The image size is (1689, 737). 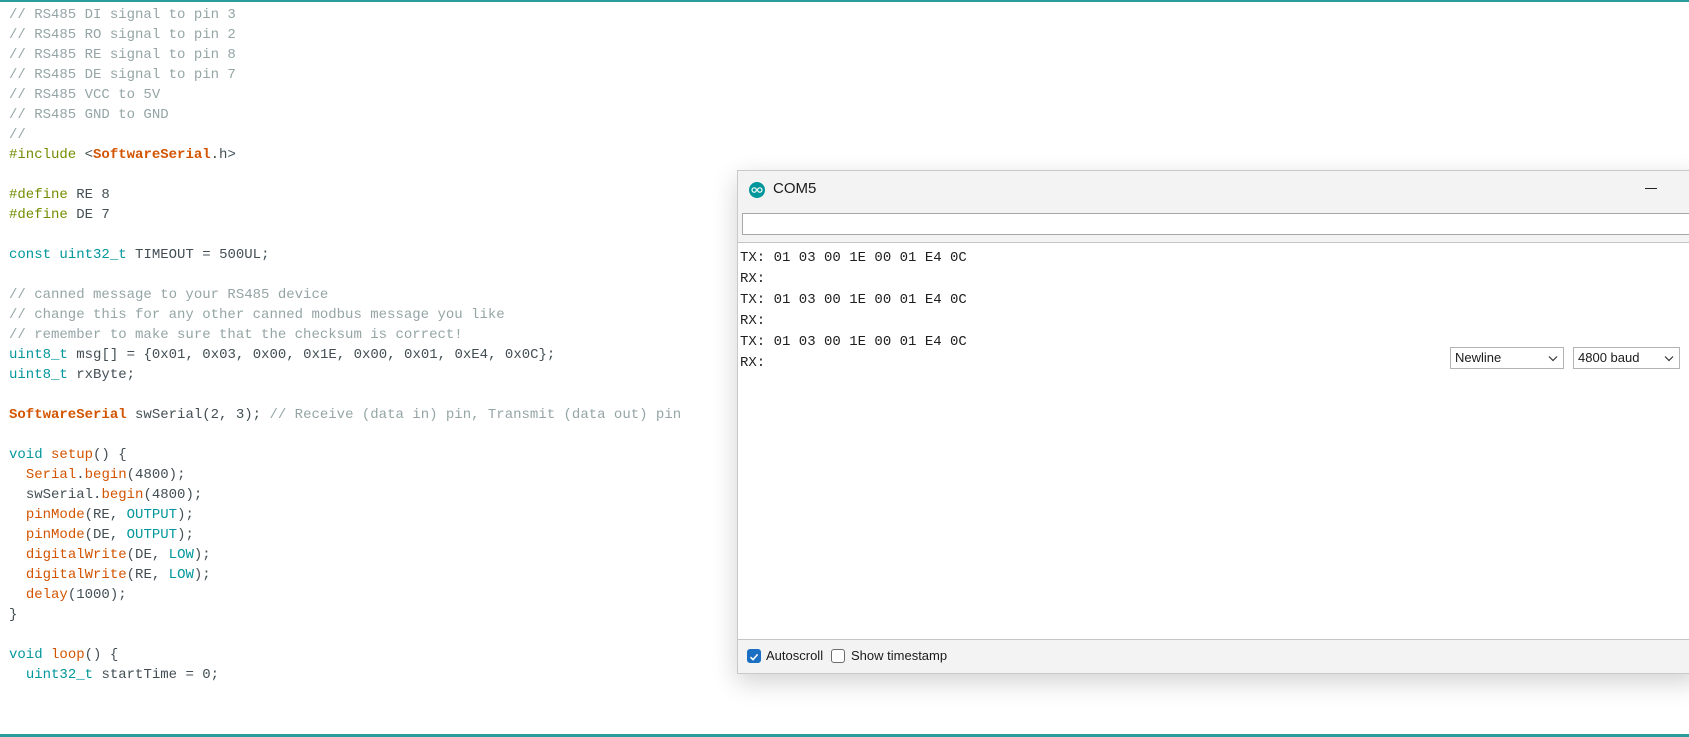 What do you see at coordinates (85, 95) in the screenshot?
I see `code-line: // RS485 VCC to 5V` at bounding box center [85, 95].